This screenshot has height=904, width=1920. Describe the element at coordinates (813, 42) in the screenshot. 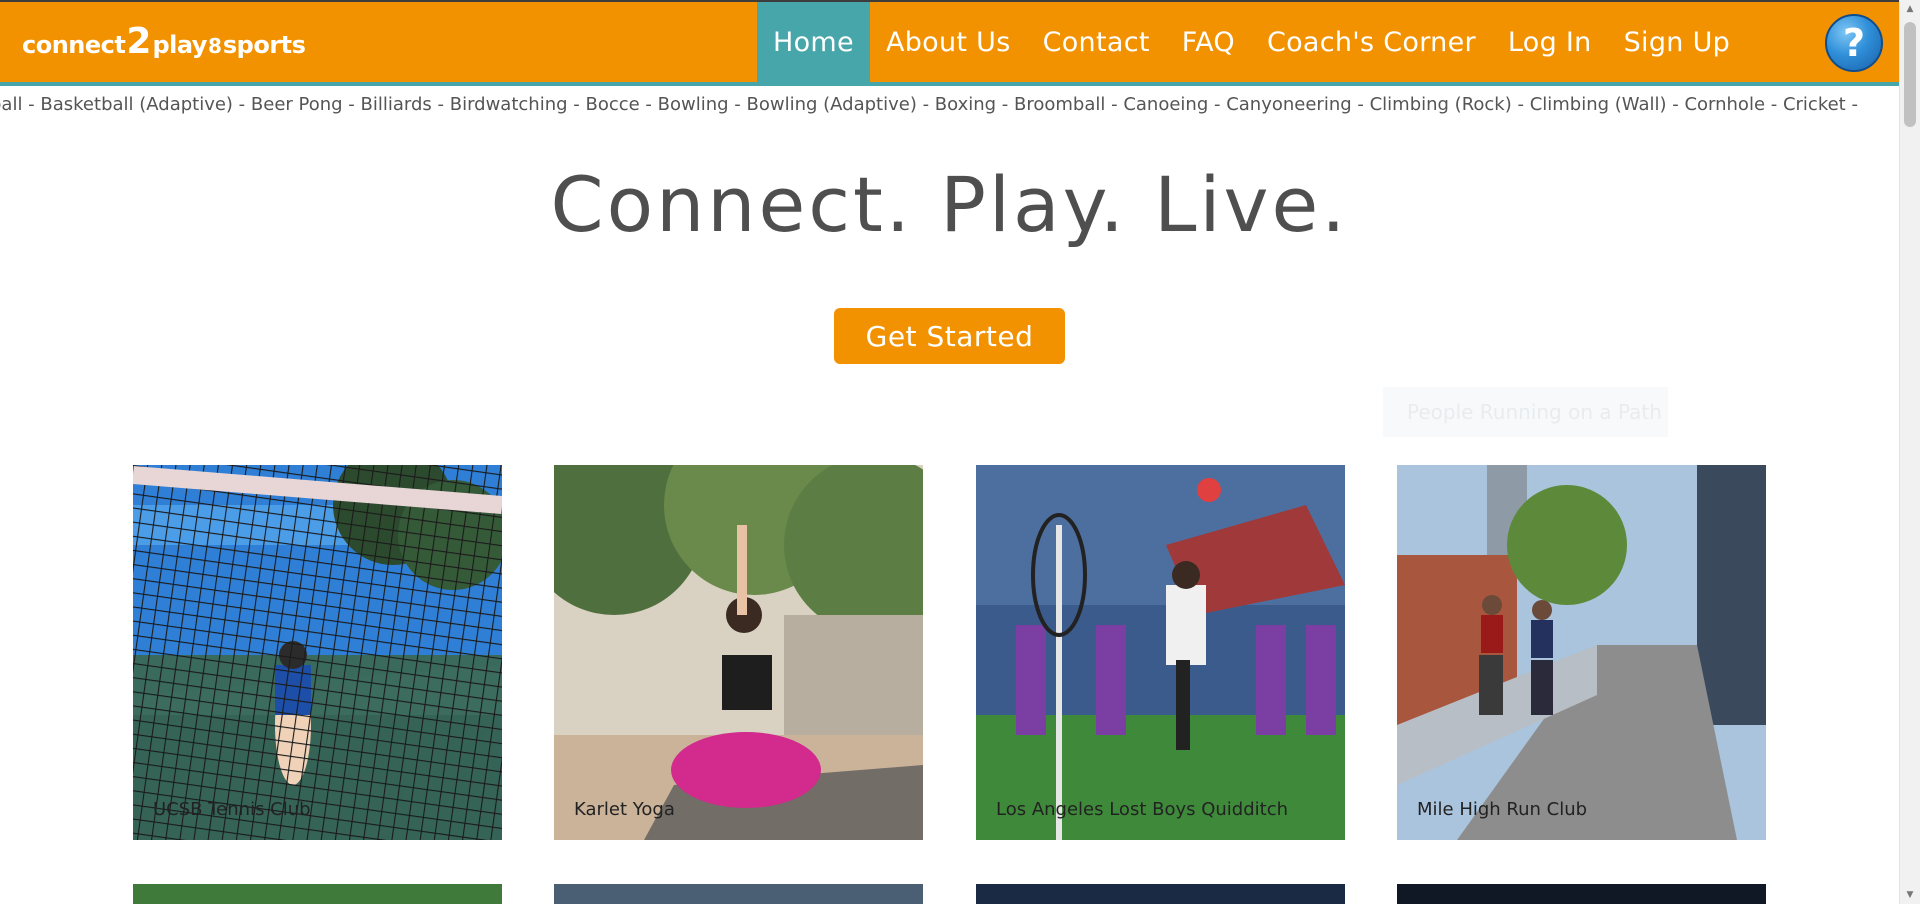

I see `nav-home: Home` at that location.